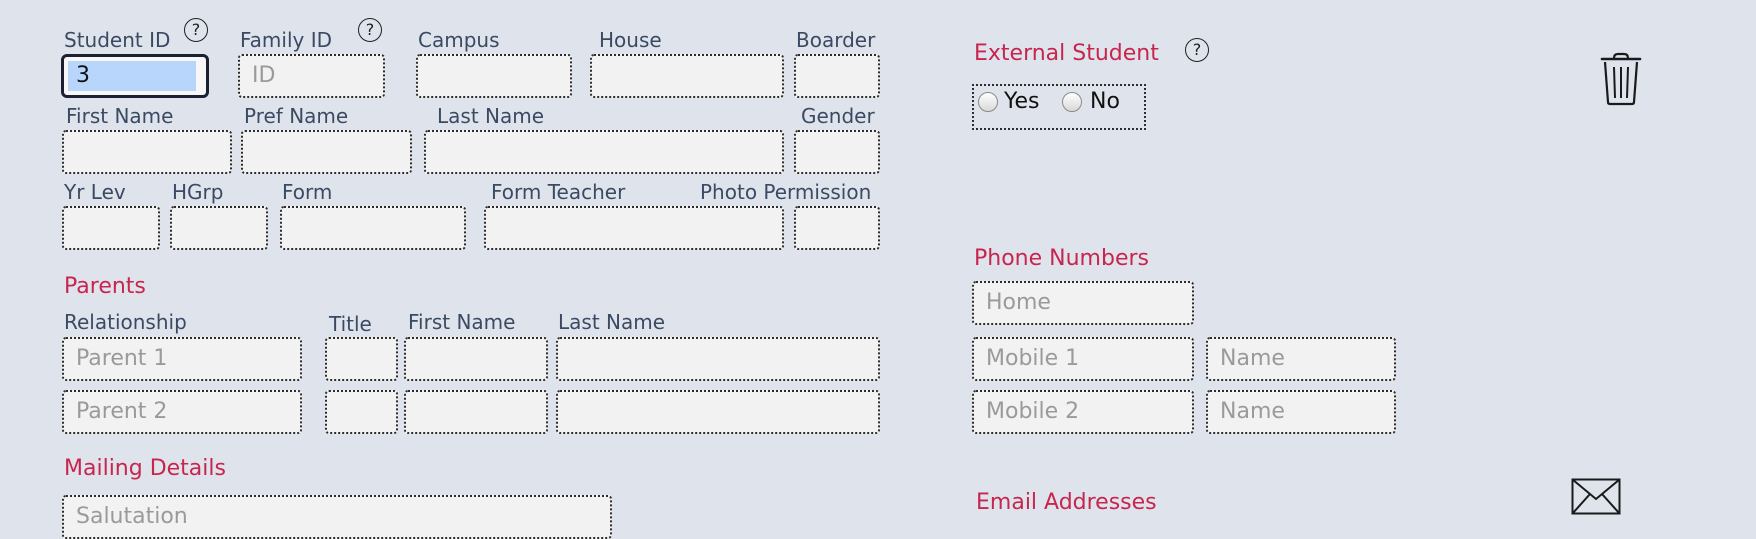  Describe the element at coordinates (373, 228) in the screenshot. I see `form-field` at that location.